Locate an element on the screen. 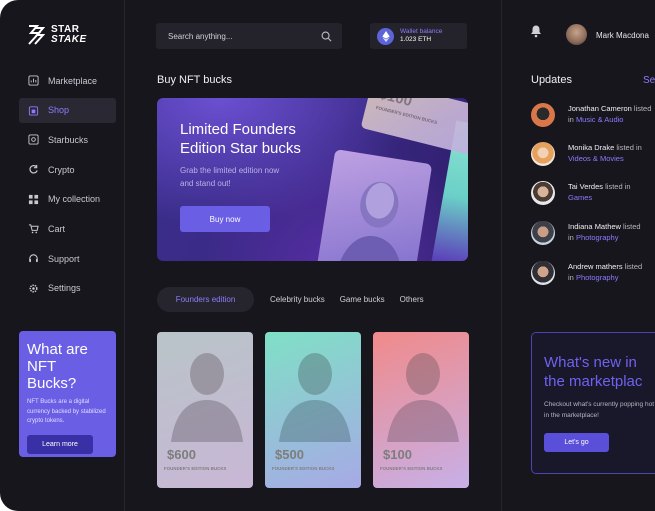  tab-founders-edition: Founders edition is located at coordinates (205, 299).